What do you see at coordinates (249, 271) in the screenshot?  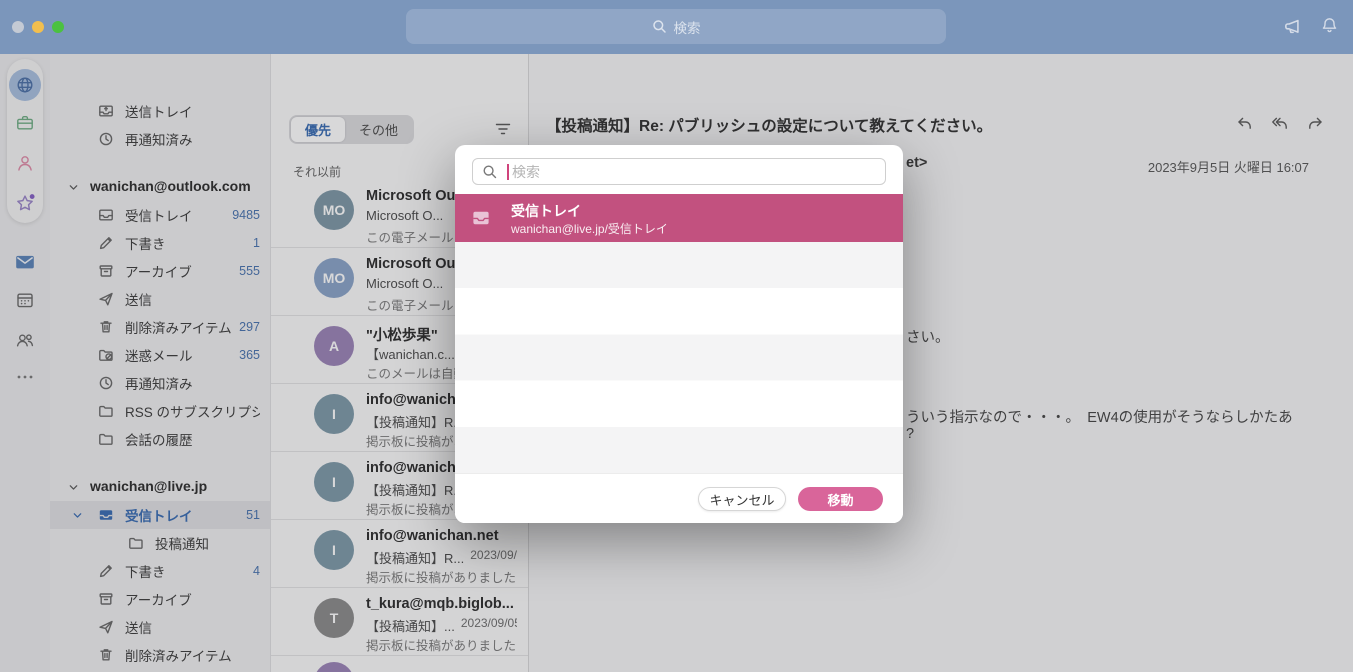 I see `item-count: 555` at bounding box center [249, 271].